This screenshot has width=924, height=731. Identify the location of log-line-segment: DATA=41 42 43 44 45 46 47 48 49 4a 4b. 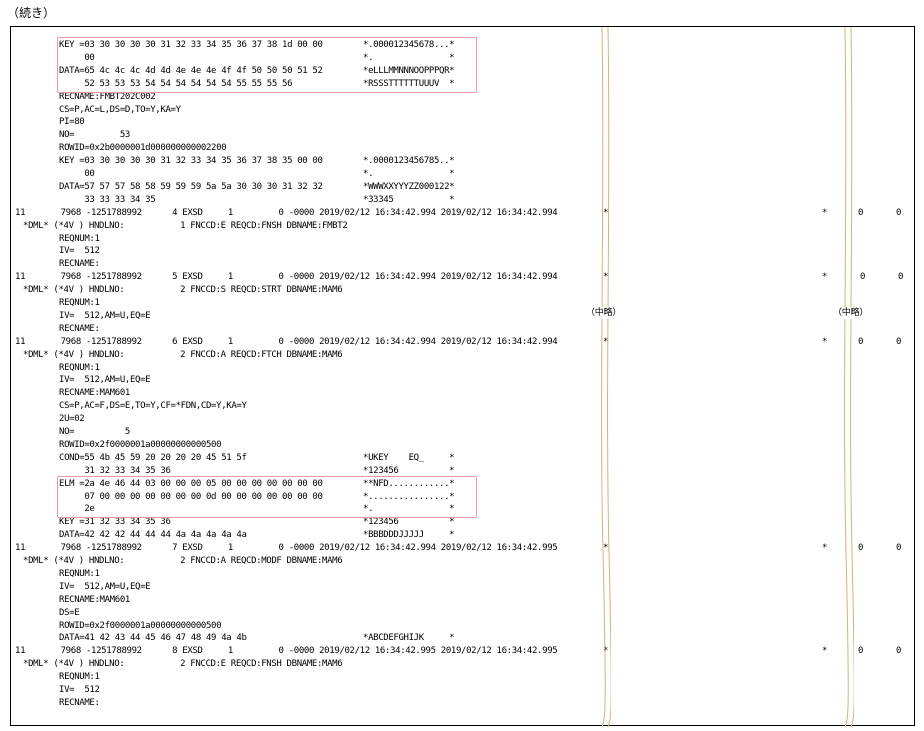
(153, 638).